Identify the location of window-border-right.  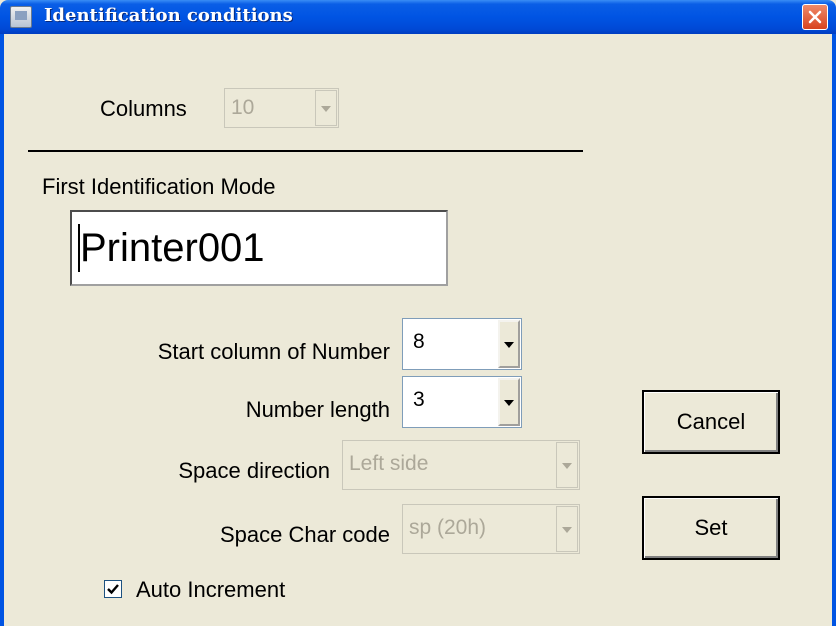
(834, 330).